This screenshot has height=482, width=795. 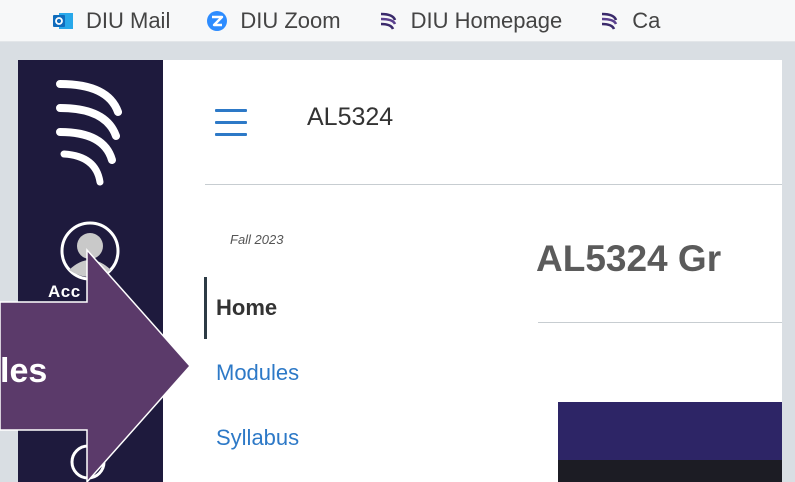 What do you see at coordinates (88, 462) in the screenshot?
I see `dashboard-icon` at bounding box center [88, 462].